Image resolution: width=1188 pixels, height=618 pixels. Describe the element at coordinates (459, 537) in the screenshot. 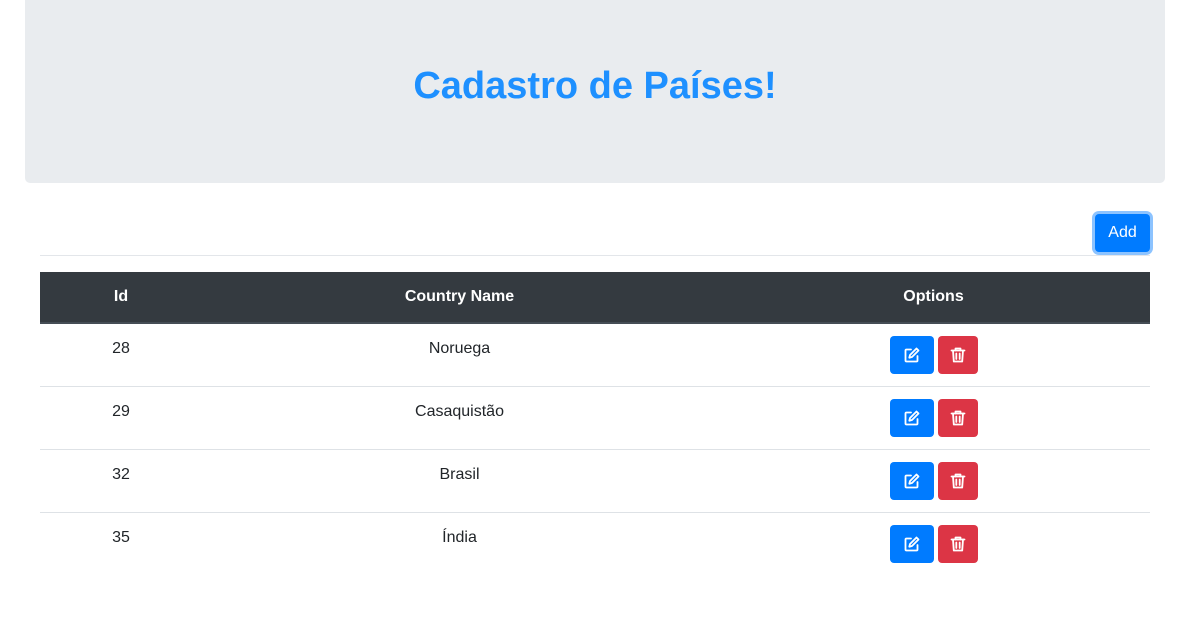

I see `country-name-value: Índia` at that location.